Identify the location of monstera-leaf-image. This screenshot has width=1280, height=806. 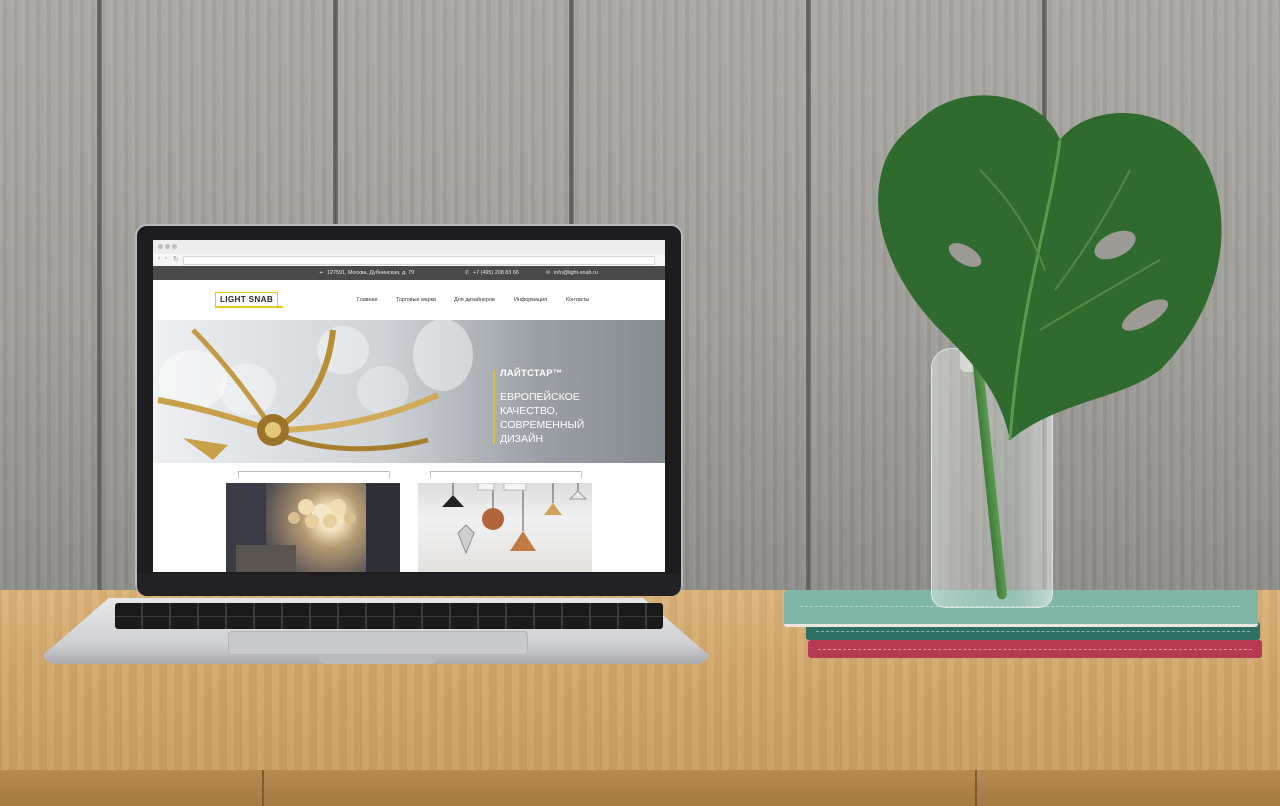
(1050, 267).